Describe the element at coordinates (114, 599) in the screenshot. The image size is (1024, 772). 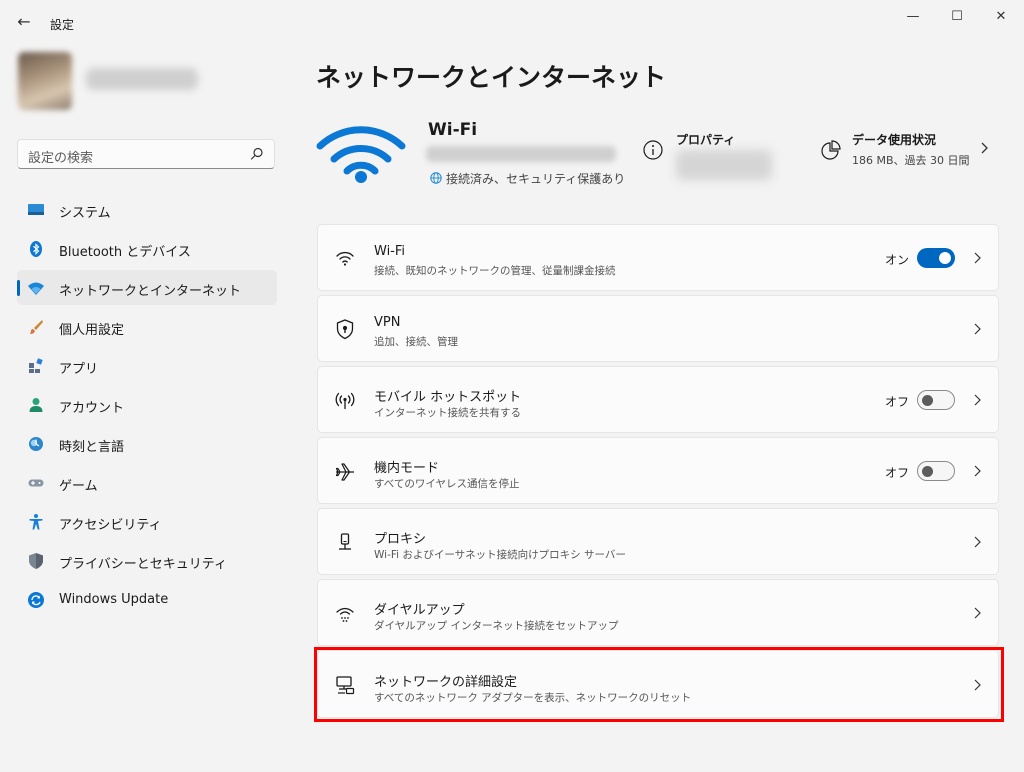
I see `sidebar-item-label: Windows Update` at that location.